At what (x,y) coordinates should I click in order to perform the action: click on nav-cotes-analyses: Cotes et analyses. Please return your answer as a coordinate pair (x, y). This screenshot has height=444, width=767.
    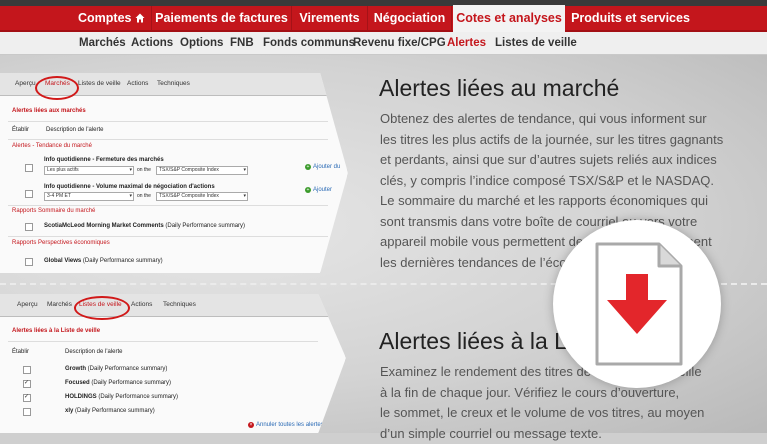
    Looking at the image, I should click on (509, 18).